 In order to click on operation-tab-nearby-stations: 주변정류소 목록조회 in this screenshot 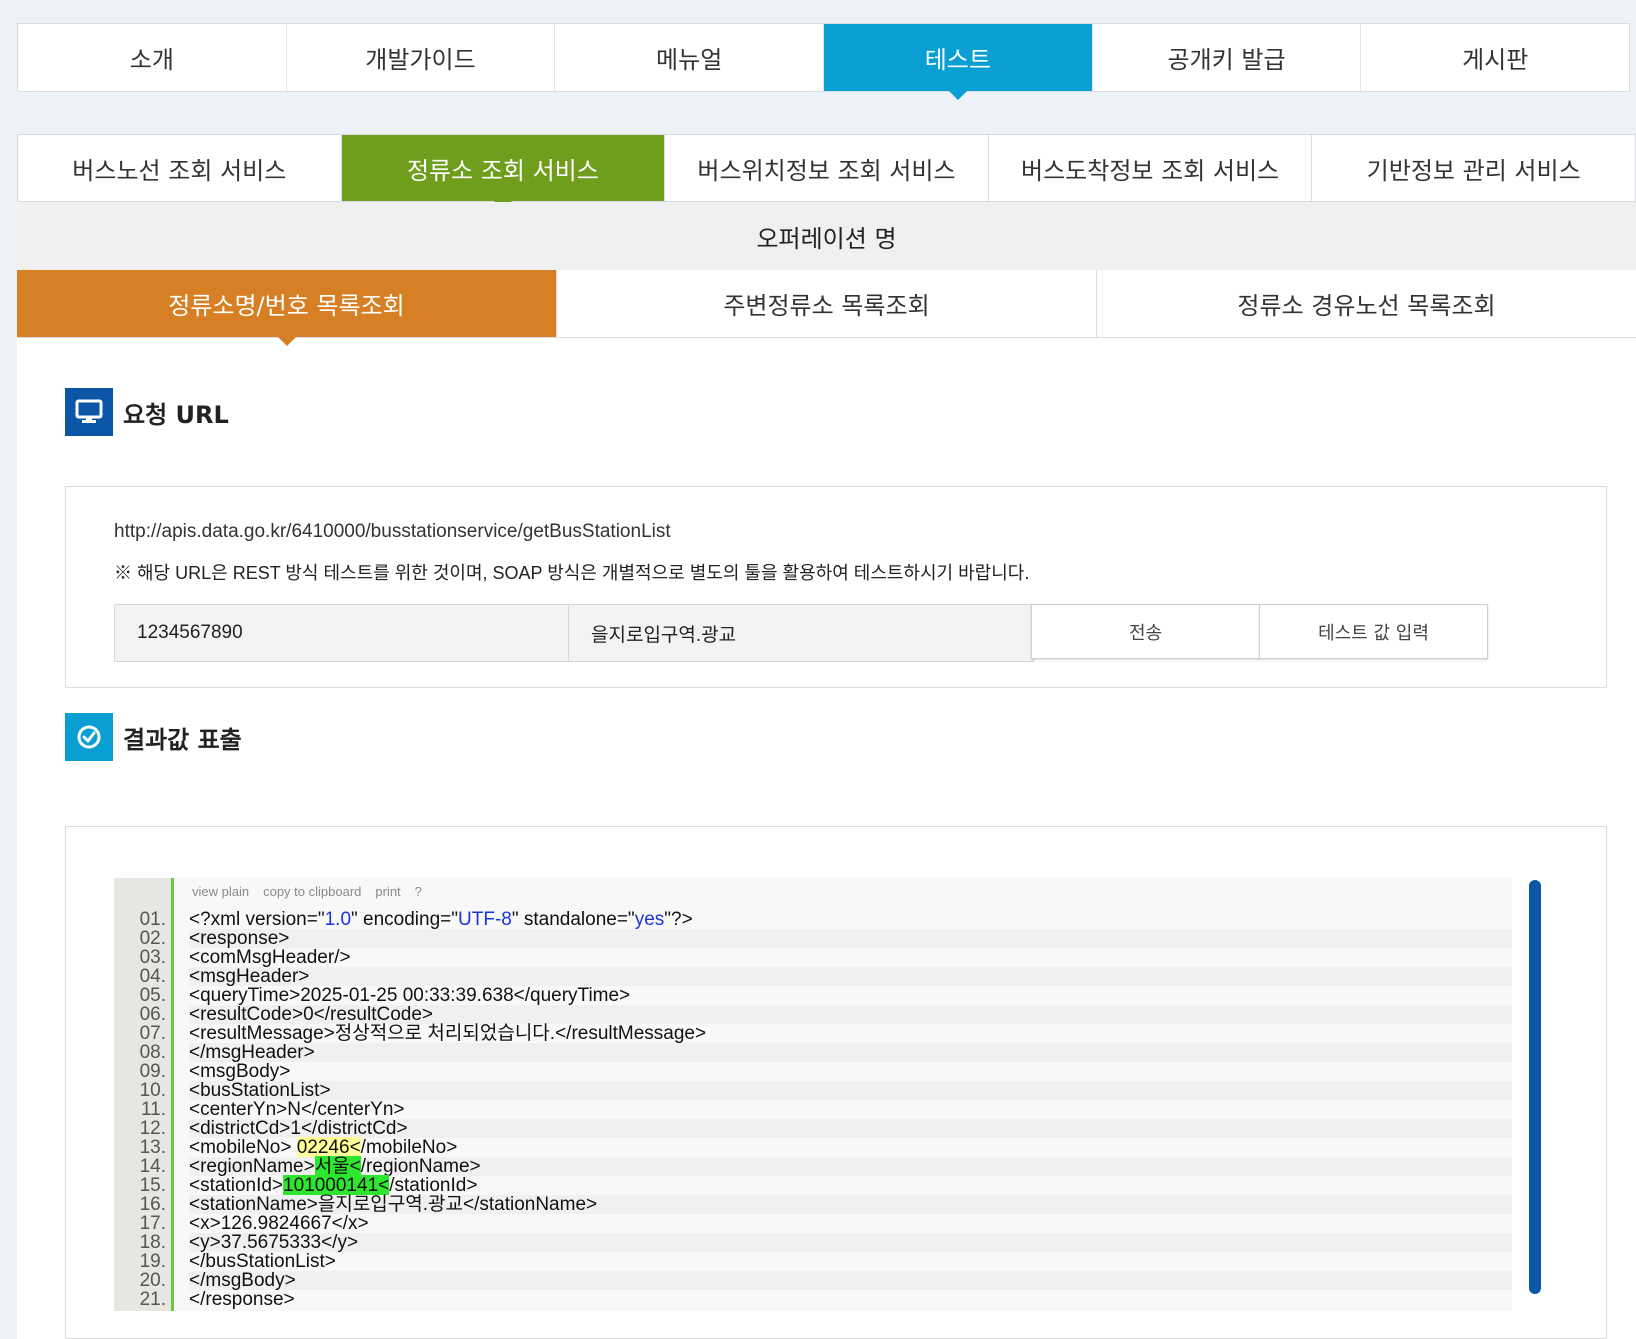, I will do `click(827, 303)`.